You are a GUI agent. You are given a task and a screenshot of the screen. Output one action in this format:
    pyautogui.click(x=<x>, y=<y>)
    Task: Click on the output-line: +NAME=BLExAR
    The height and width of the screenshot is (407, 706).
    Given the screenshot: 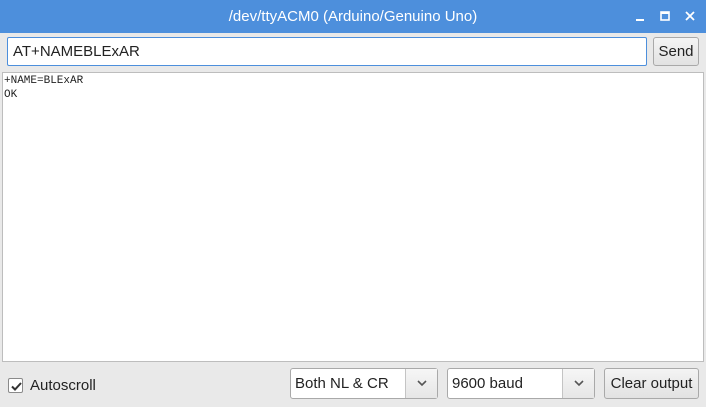 What is the action you would take?
    pyautogui.click(x=44, y=81)
    